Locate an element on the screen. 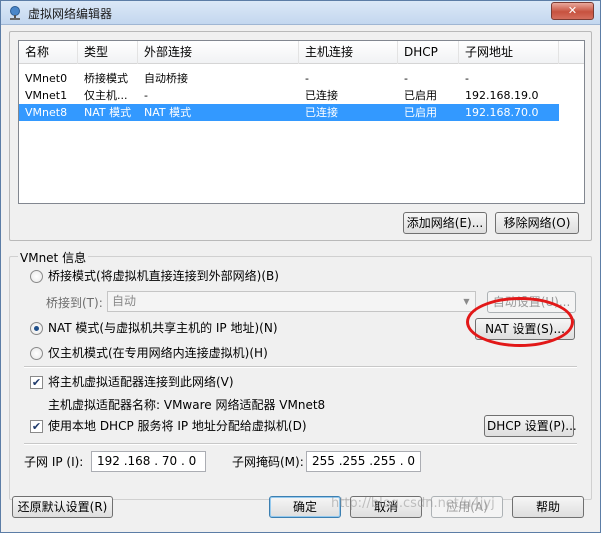  bridge-to-dropdown: 自动 ▼ is located at coordinates (291, 301).